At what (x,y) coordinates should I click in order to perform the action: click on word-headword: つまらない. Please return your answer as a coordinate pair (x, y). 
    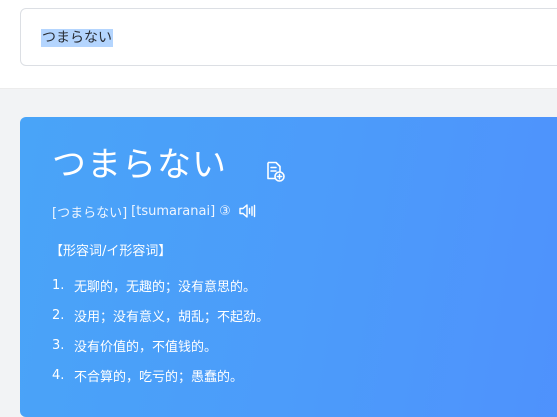
    Looking at the image, I should click on (139, 165).